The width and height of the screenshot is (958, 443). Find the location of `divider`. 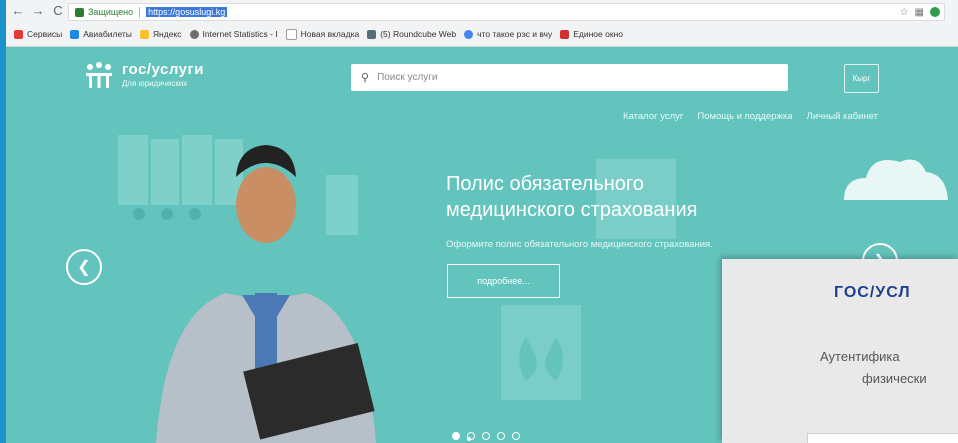

divider is located at coordinates (140, 12).